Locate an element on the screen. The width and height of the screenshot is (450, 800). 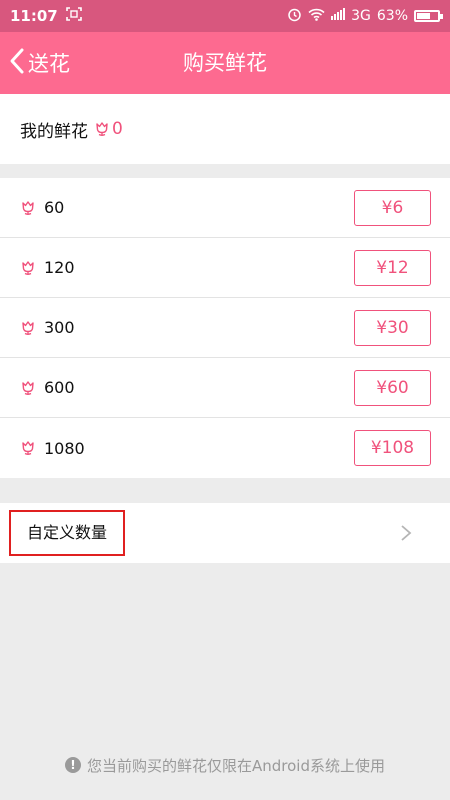
back-arrow-icon is located at coordinates (17, 63).